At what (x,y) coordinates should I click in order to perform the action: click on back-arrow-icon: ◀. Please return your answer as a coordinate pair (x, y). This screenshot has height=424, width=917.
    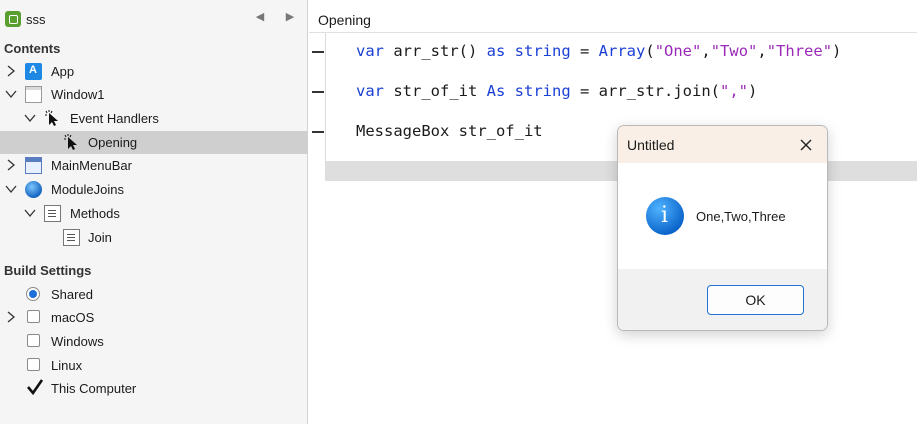
    Looking at the image, I should click on (260, 16).